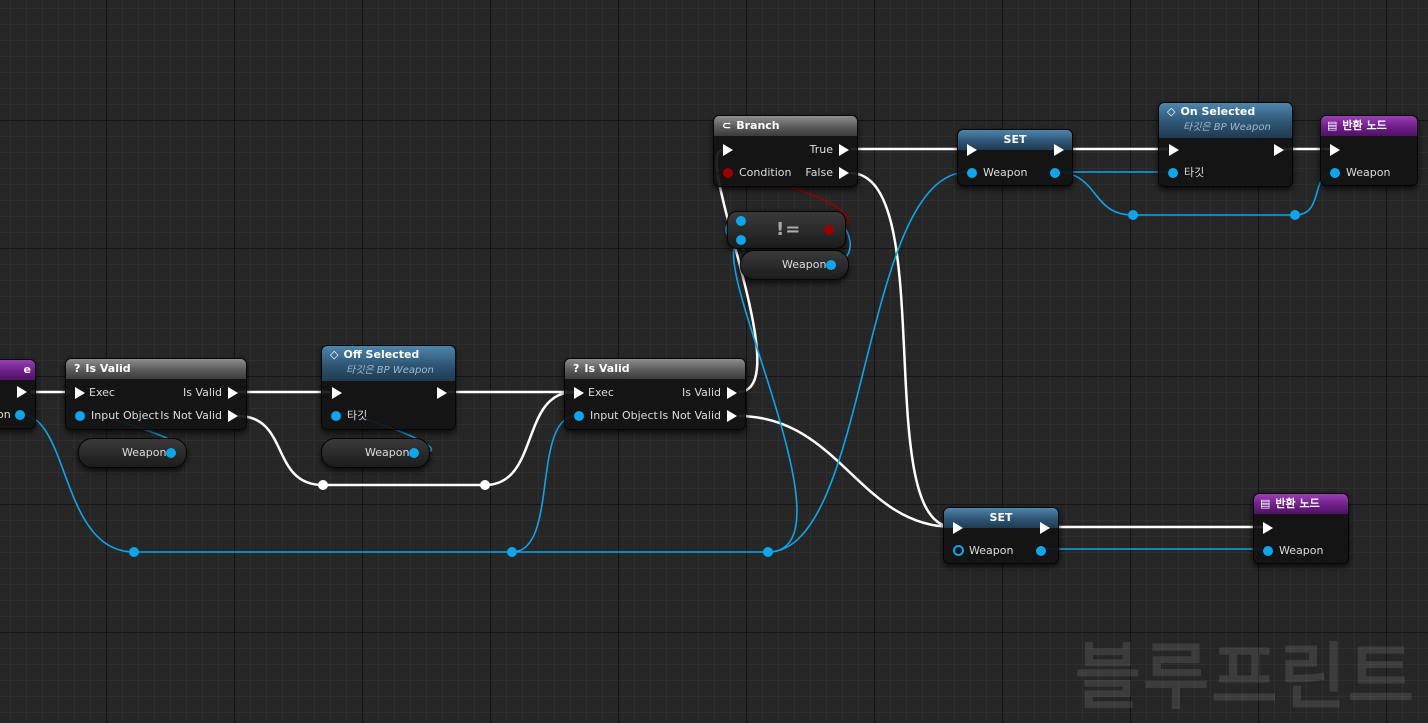  I want to click on not-equal-node: !=, so click(786, 230).